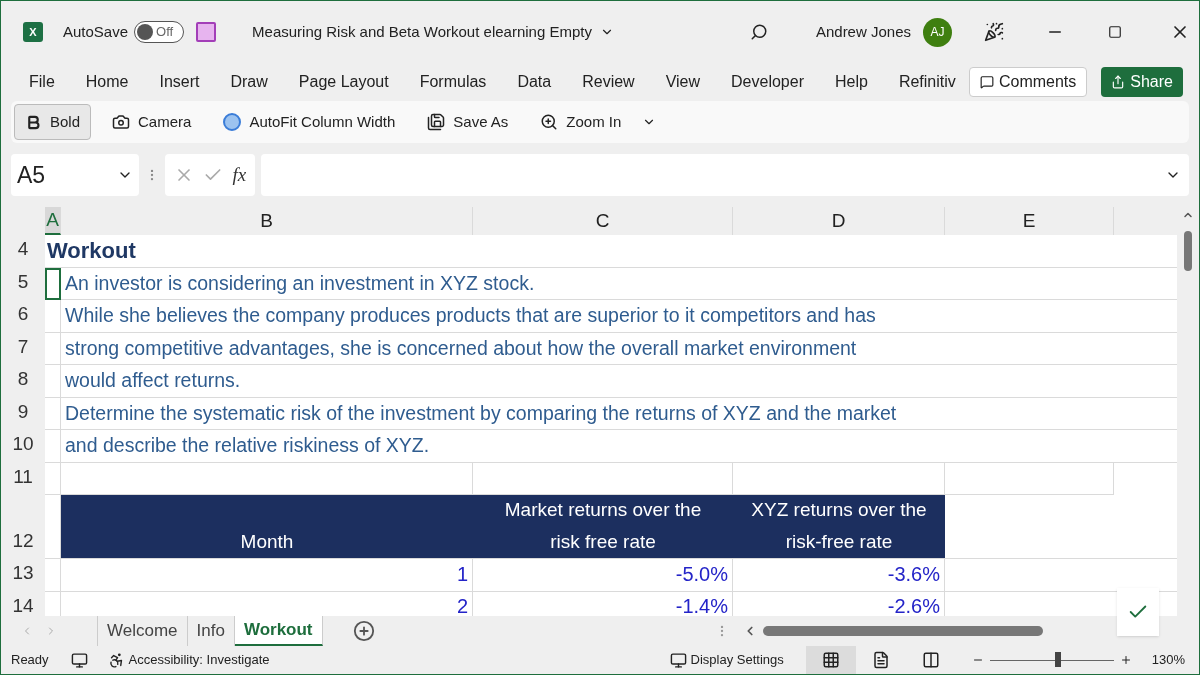  Describe the element at coordinates (422, 32) in the screenshot. I see `document-title: Measuring Risk and Beta Workout elearning Empty` at that location.